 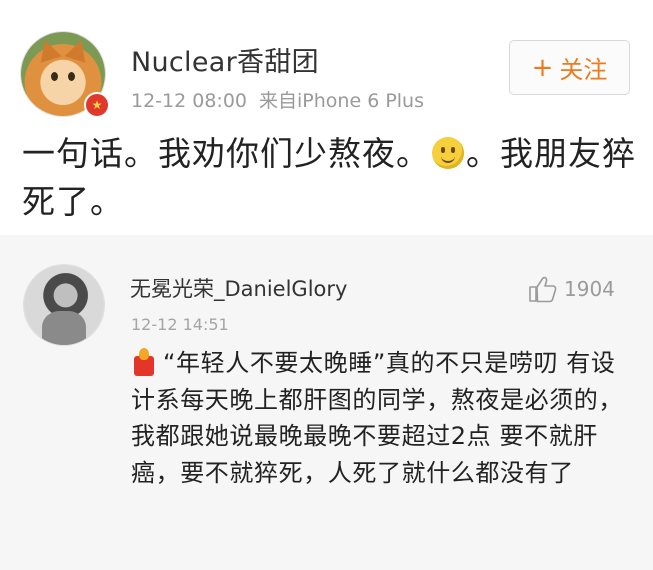 What do you see at coordinates (48, 50) in the screenshot?
I see `avatar-ear-left` at bounding box center [48, 50].